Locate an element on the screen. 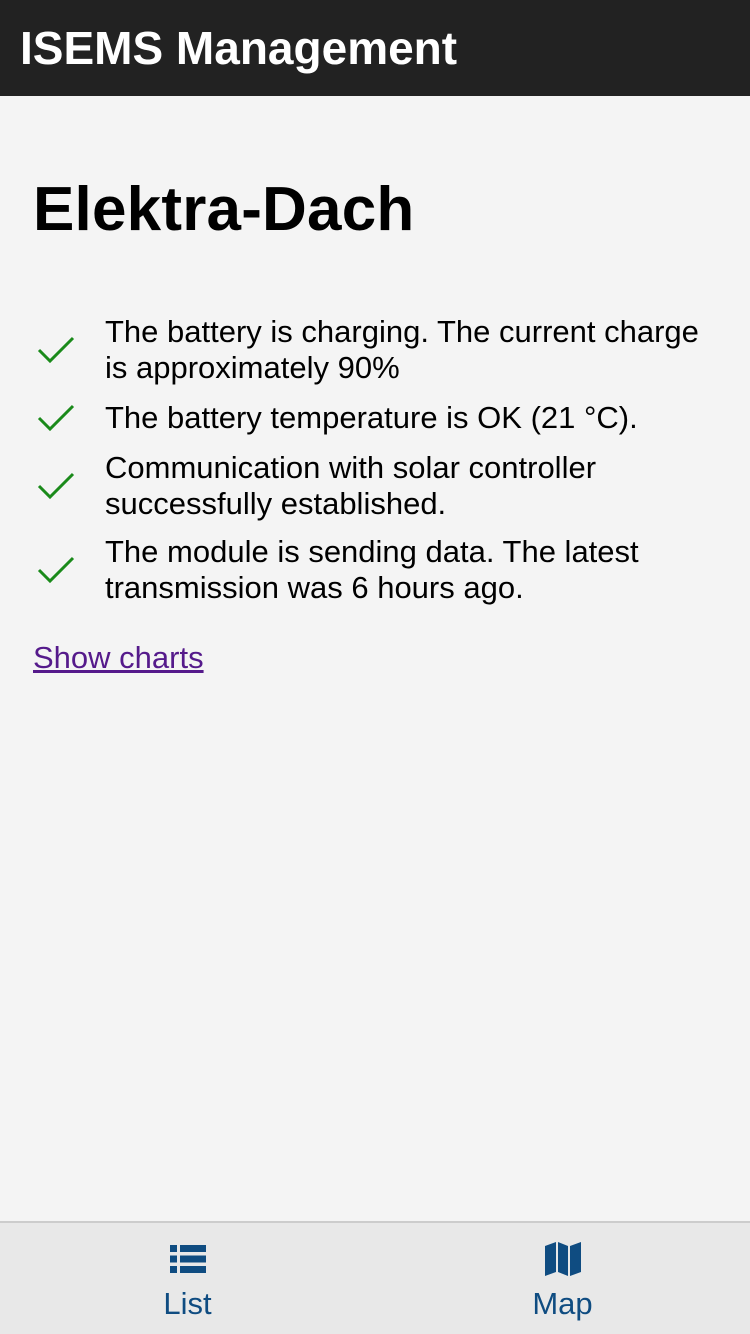 The width and height of the screenshot is (750, 1334). app-title: ISEMS Management is located at coordinates (239, 48).